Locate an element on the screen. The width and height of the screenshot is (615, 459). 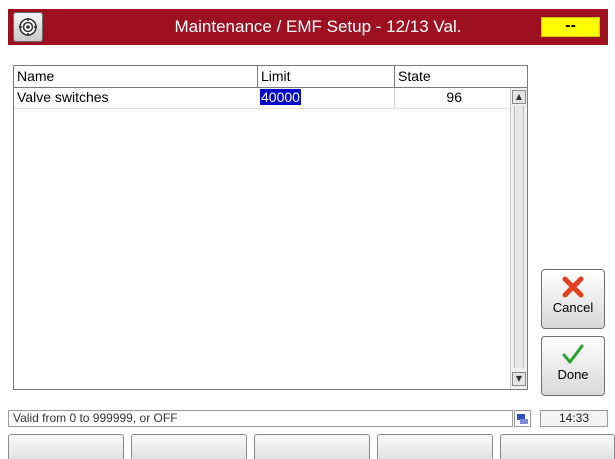
scroll-thumb is located at coordinates (519, 237).